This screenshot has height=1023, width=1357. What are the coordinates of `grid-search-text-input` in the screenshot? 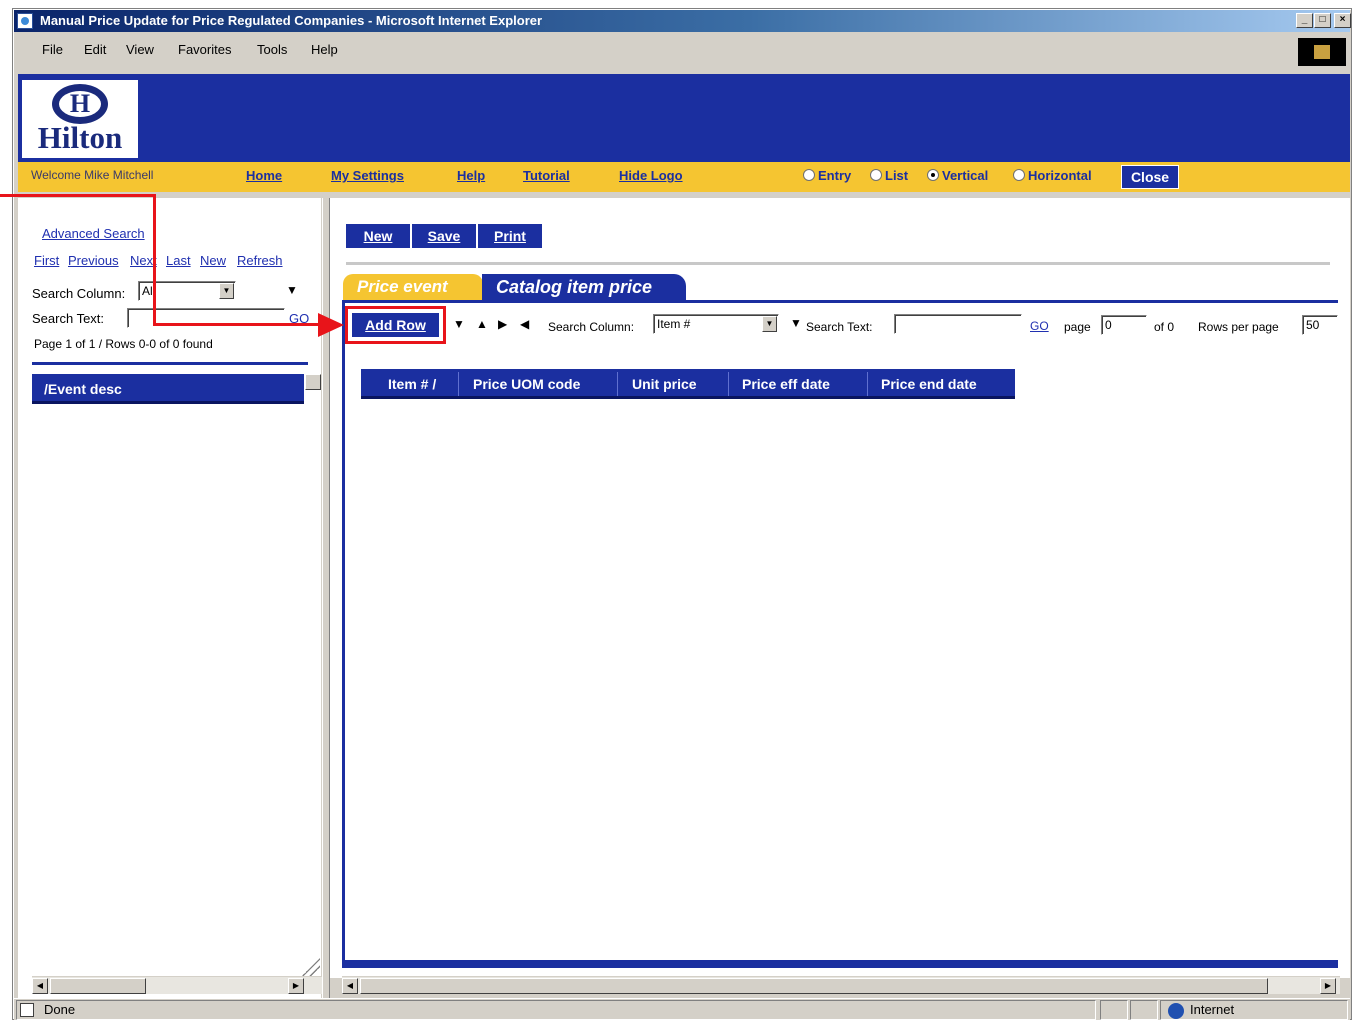 It's located at (958, 324).